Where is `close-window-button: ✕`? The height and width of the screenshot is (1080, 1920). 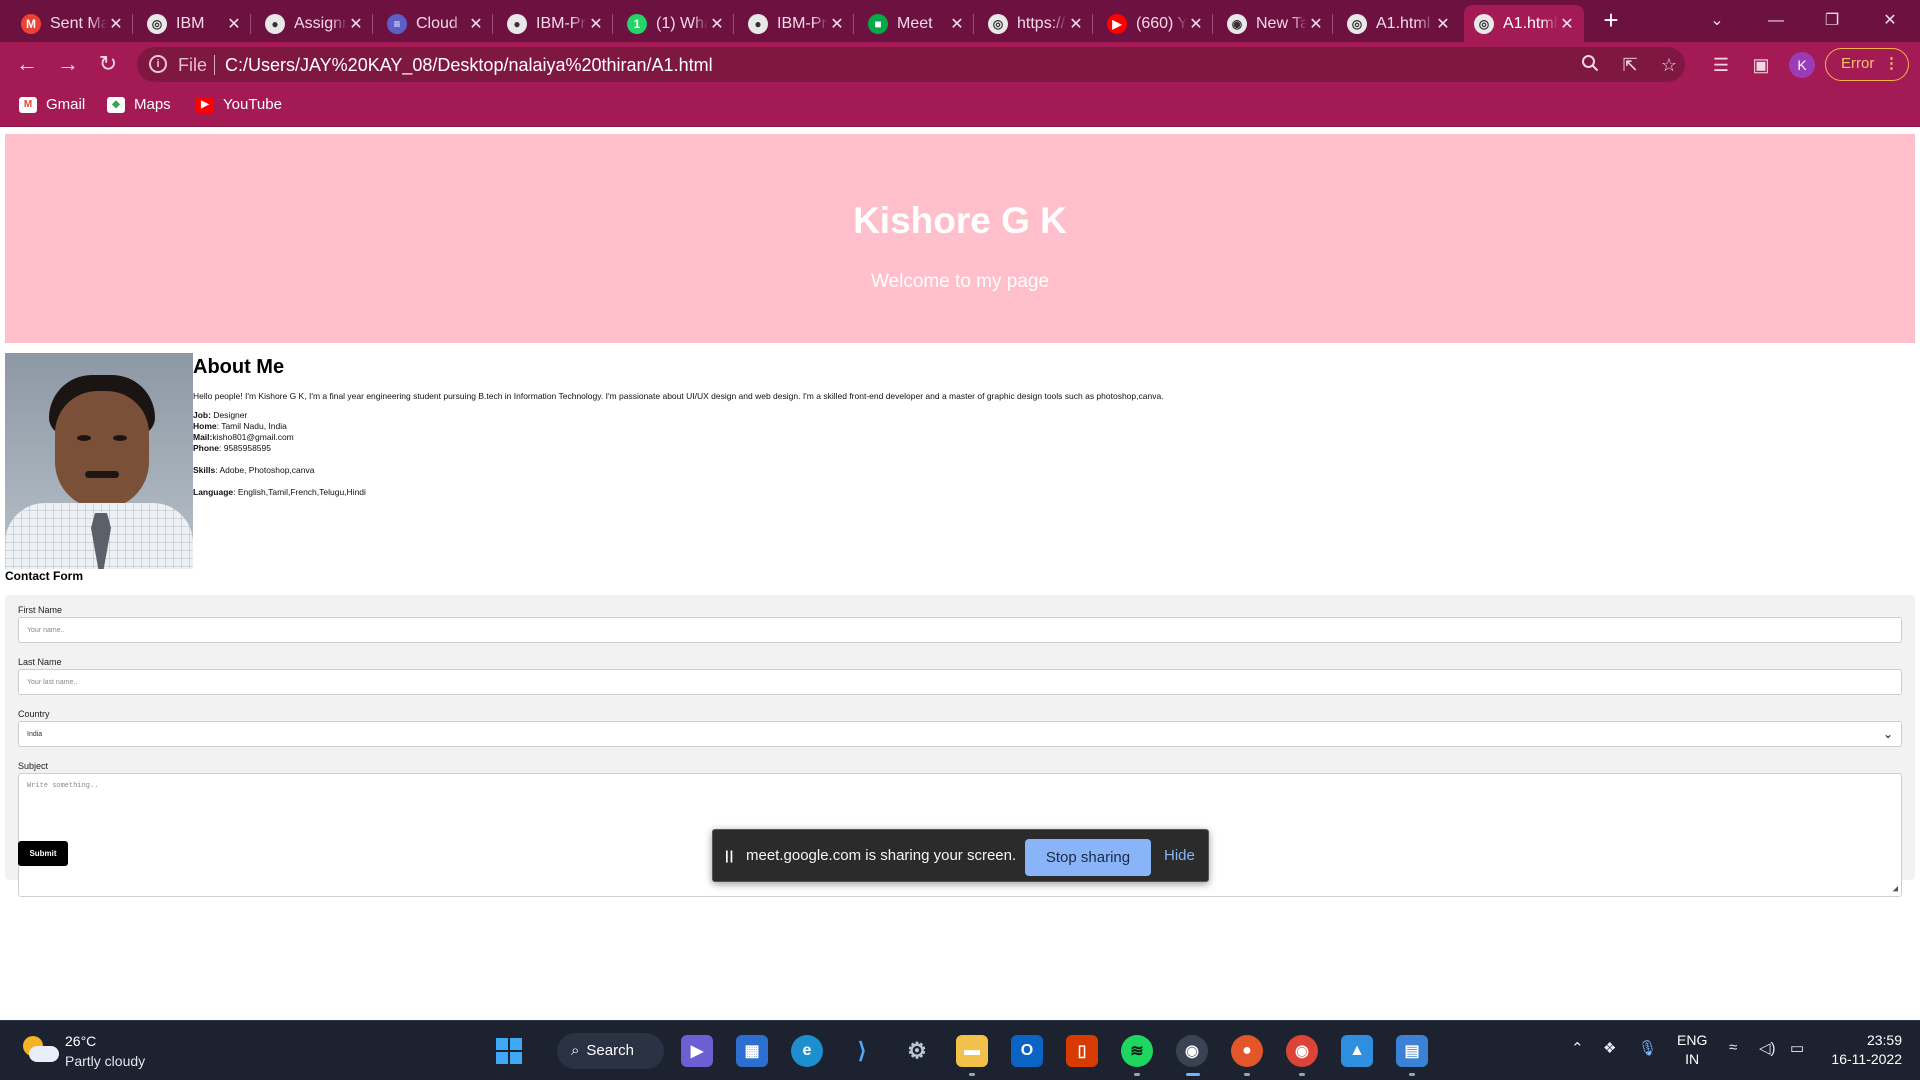
close-window-button: ✕ is located at coordinates (1890, 21).